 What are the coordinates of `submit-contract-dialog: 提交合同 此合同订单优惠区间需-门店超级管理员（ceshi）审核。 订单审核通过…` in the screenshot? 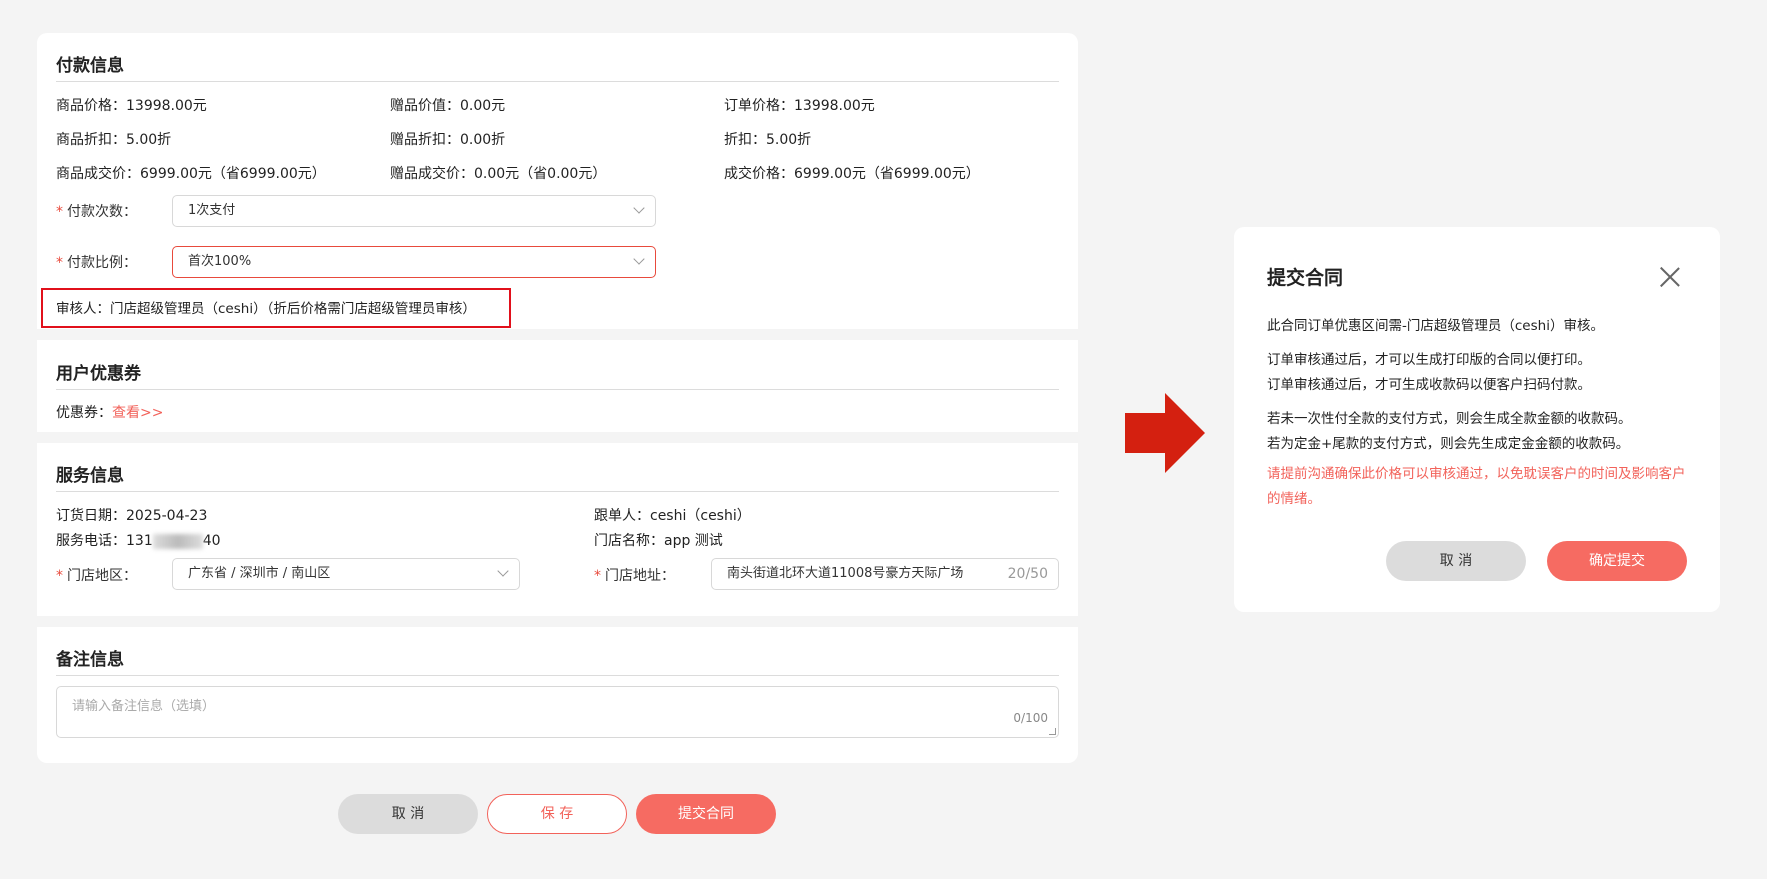 It's located at (1477, 419).